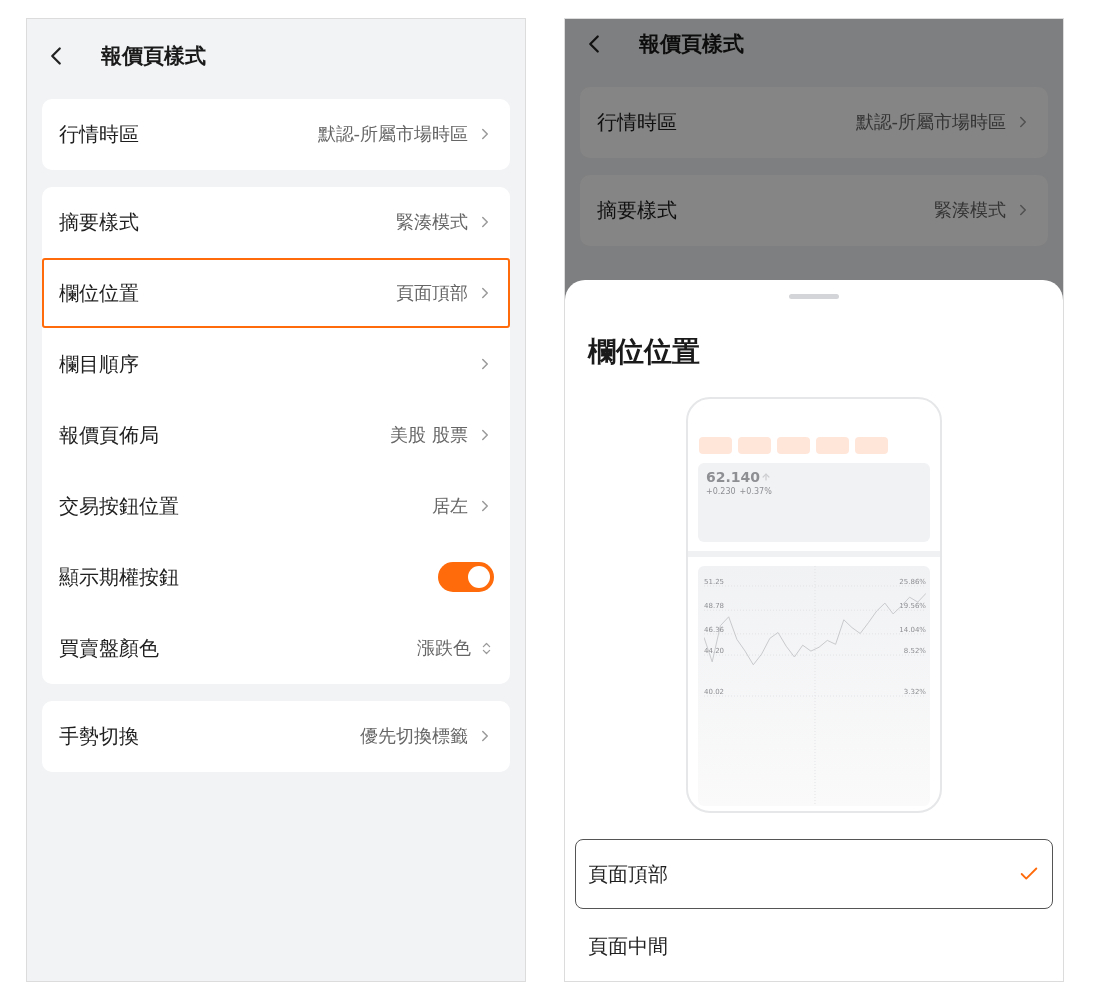 This screenshot has width=1093, height=1002. What do you see at coordinates (444, 648) in the screenshot?
I see `setting-value: 漲跌色` at bounding box center [444, 648].